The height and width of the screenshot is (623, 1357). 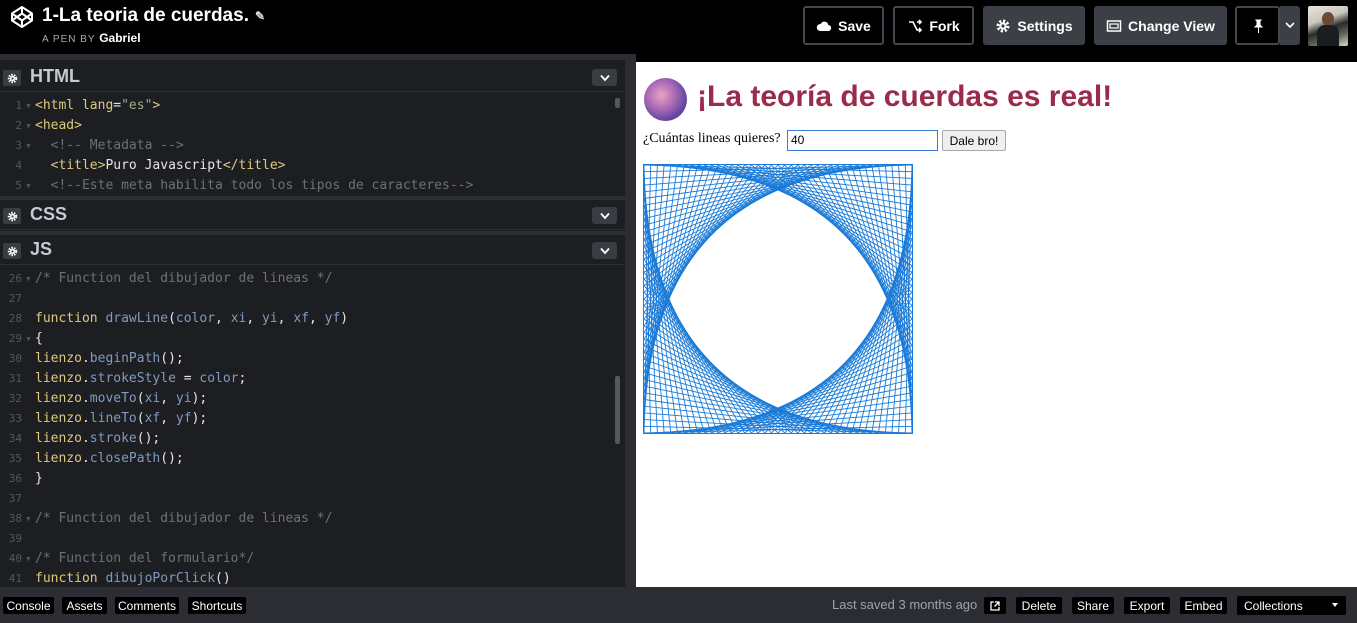 What do you see at coordinates (113, 418) in the screenshot?
I see `code-token: lineTo` at bounding box center [113, 418].